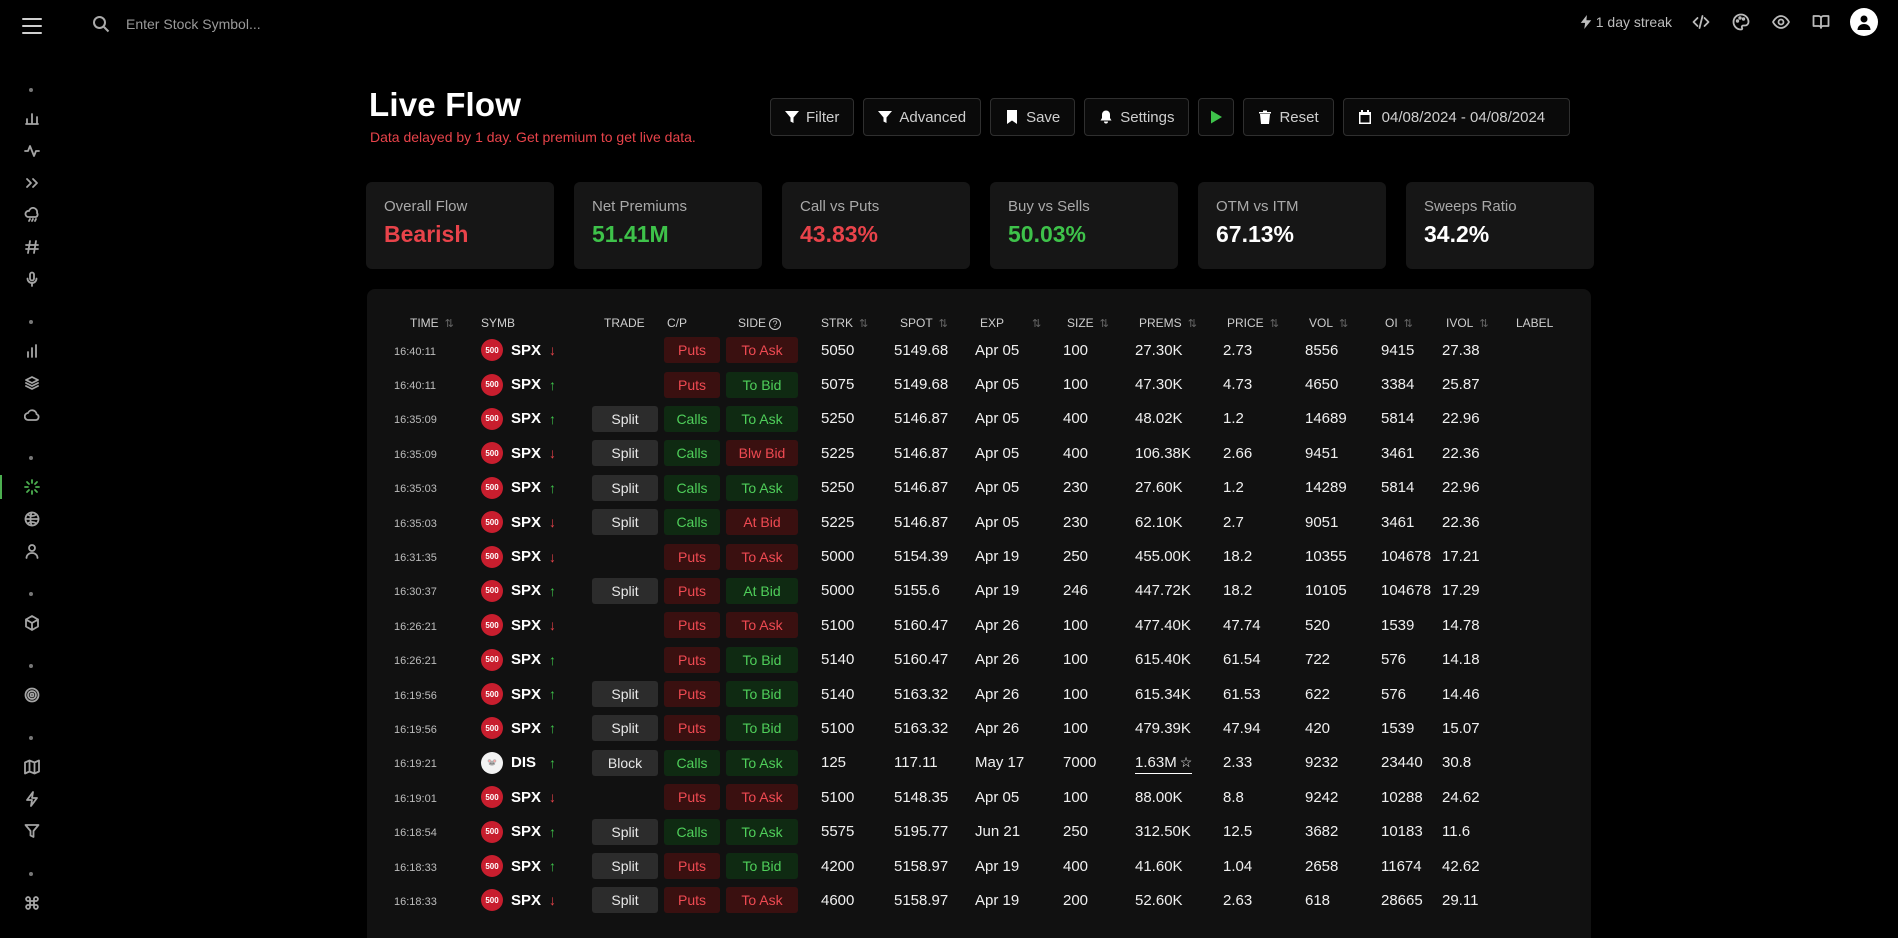  I want to click on book-open-icon, so click(1821, 22).